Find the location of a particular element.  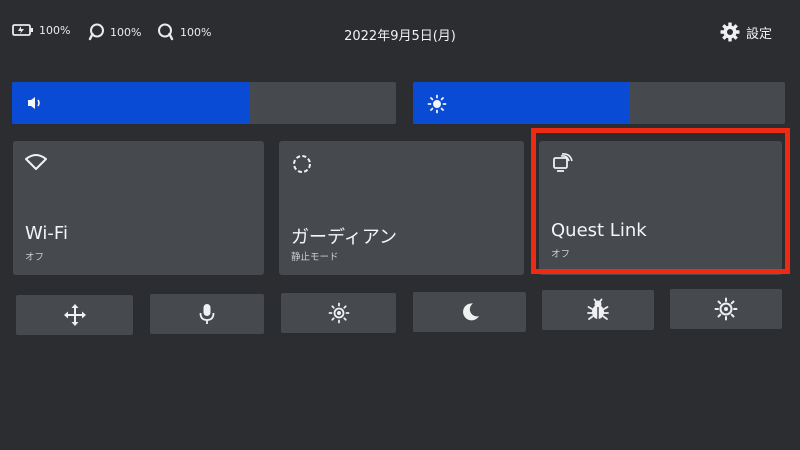

tile-guardian: ガーディアン 静止モード is located at coordinates (401, 208).